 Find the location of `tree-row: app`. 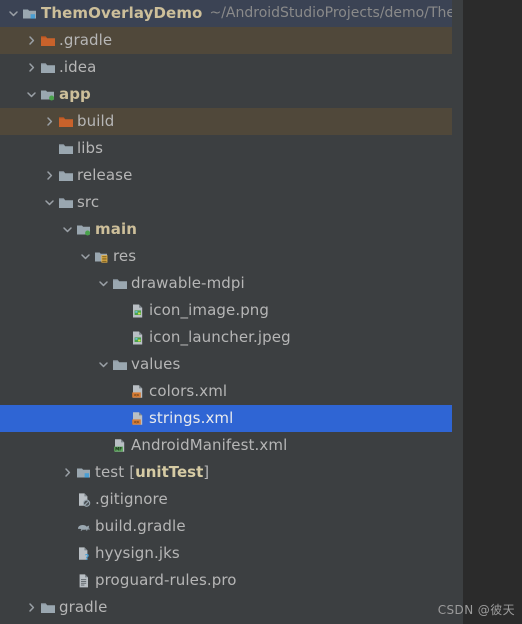

tree-row: app is located at coordinates (226, 94).